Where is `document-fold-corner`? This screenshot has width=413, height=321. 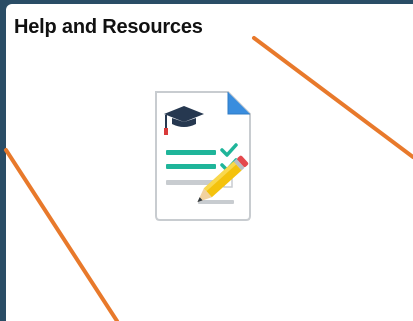 document-fold-corner is located at coordinates (239, 103).